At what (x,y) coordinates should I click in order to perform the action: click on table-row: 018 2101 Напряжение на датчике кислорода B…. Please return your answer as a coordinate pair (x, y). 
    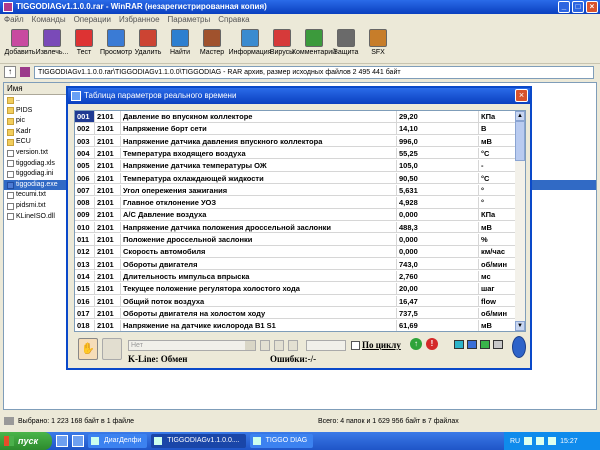
    Looking at the image, I should click on (296, 325).